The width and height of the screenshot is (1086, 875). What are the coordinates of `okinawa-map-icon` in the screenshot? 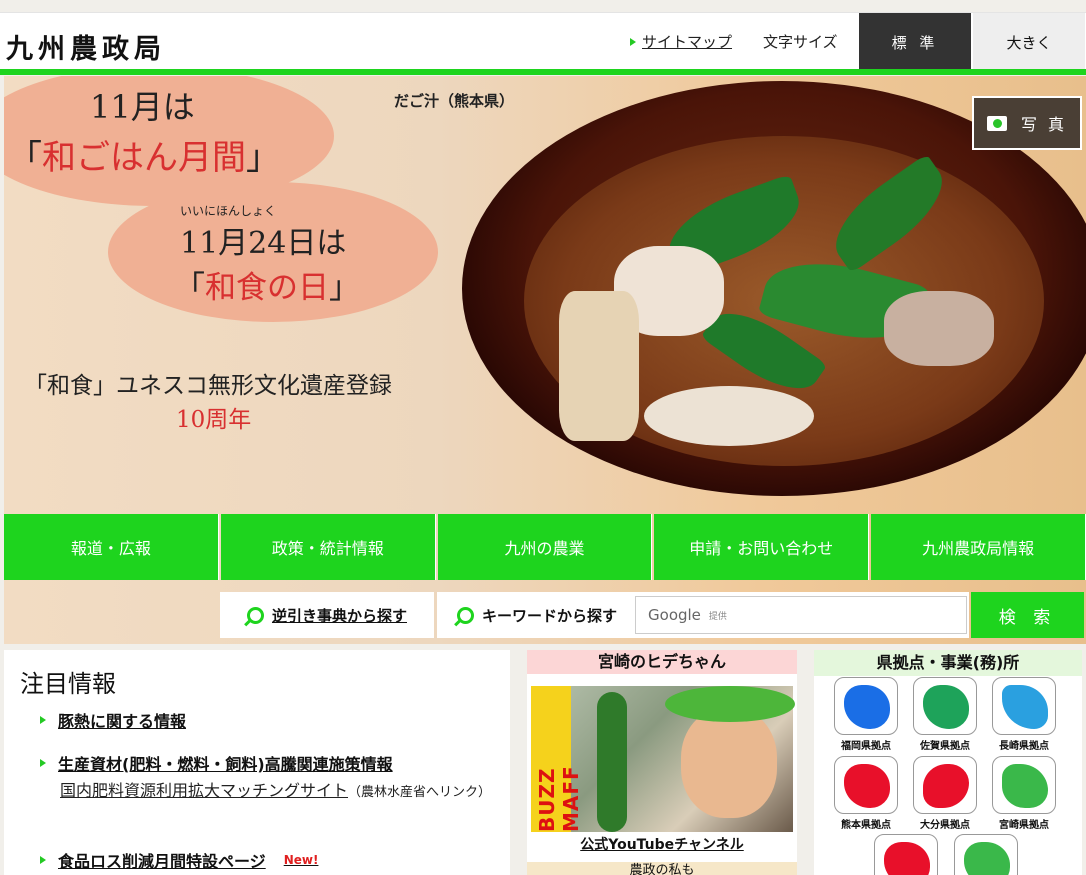 It's located at (987, 858).